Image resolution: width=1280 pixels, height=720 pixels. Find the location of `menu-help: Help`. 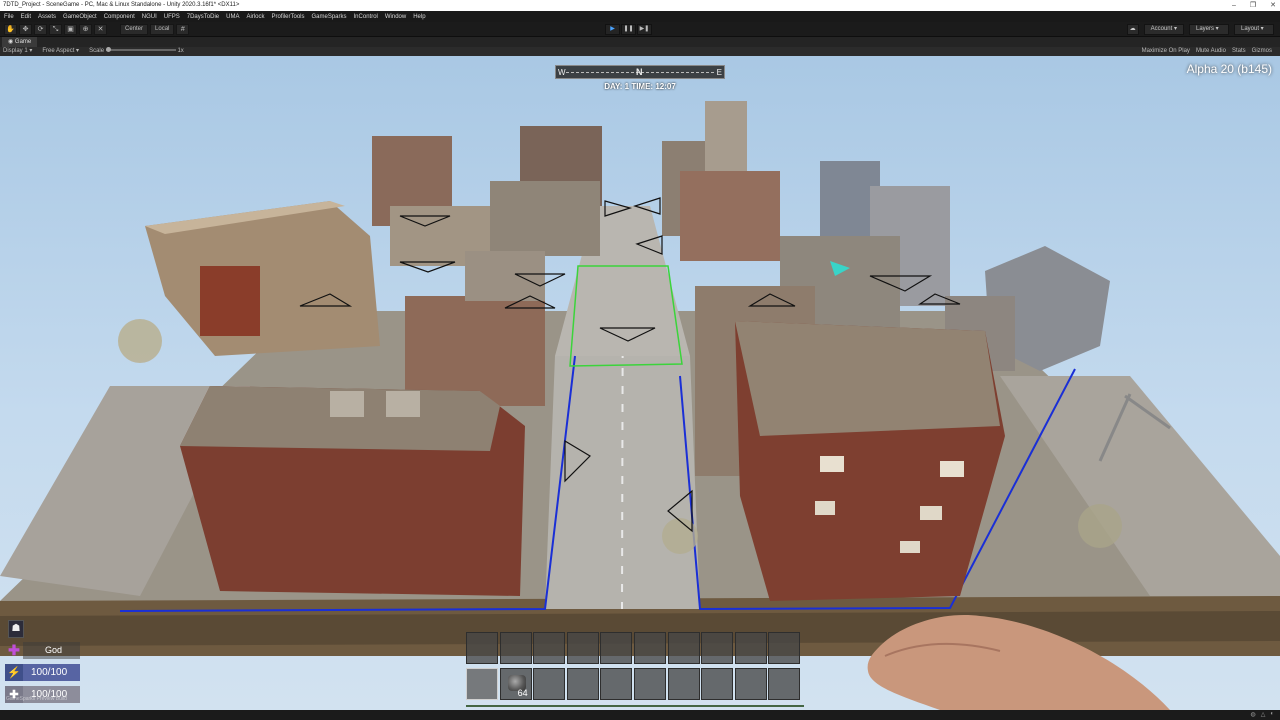

menu-help: Help is located at coordinates (419, 17).